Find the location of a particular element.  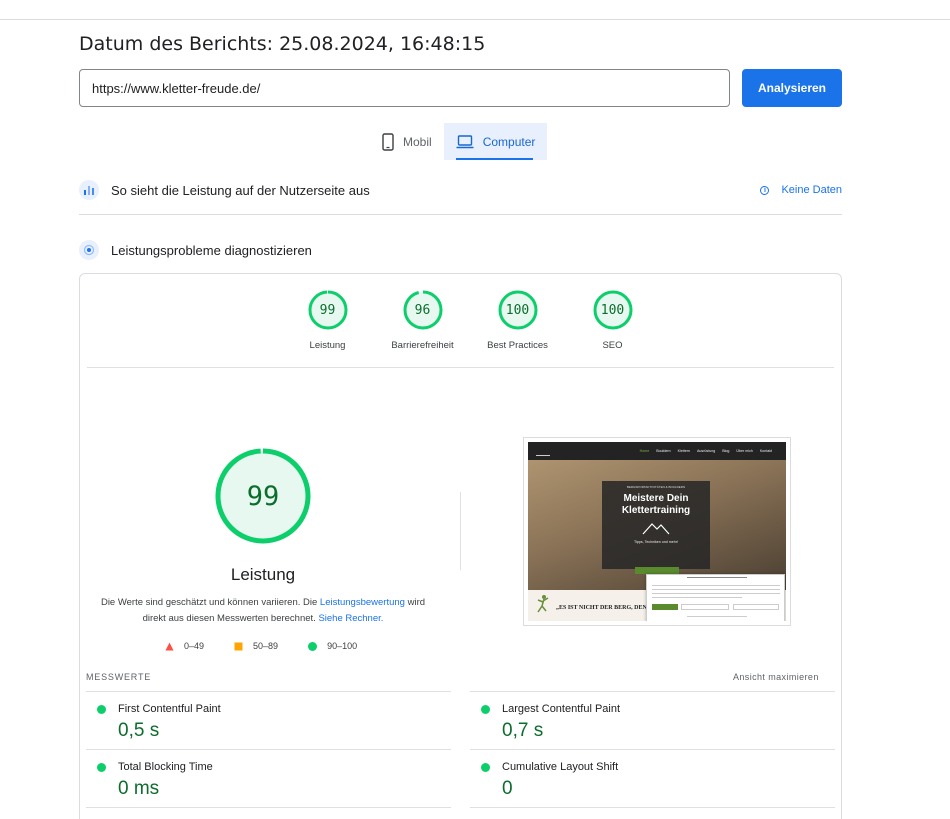

score-calculation-link: Leistungsbewertung is located at coordinates (362, 602).